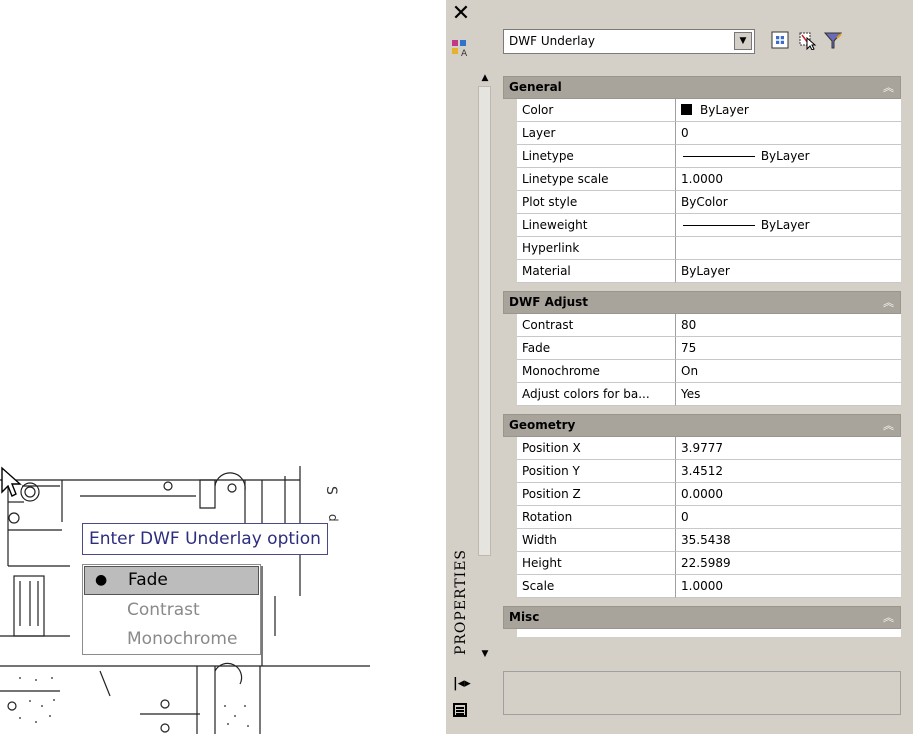 This screenshot has height=734, width=913. I want to click on property-row: Hyperlink, so click(702, 248).